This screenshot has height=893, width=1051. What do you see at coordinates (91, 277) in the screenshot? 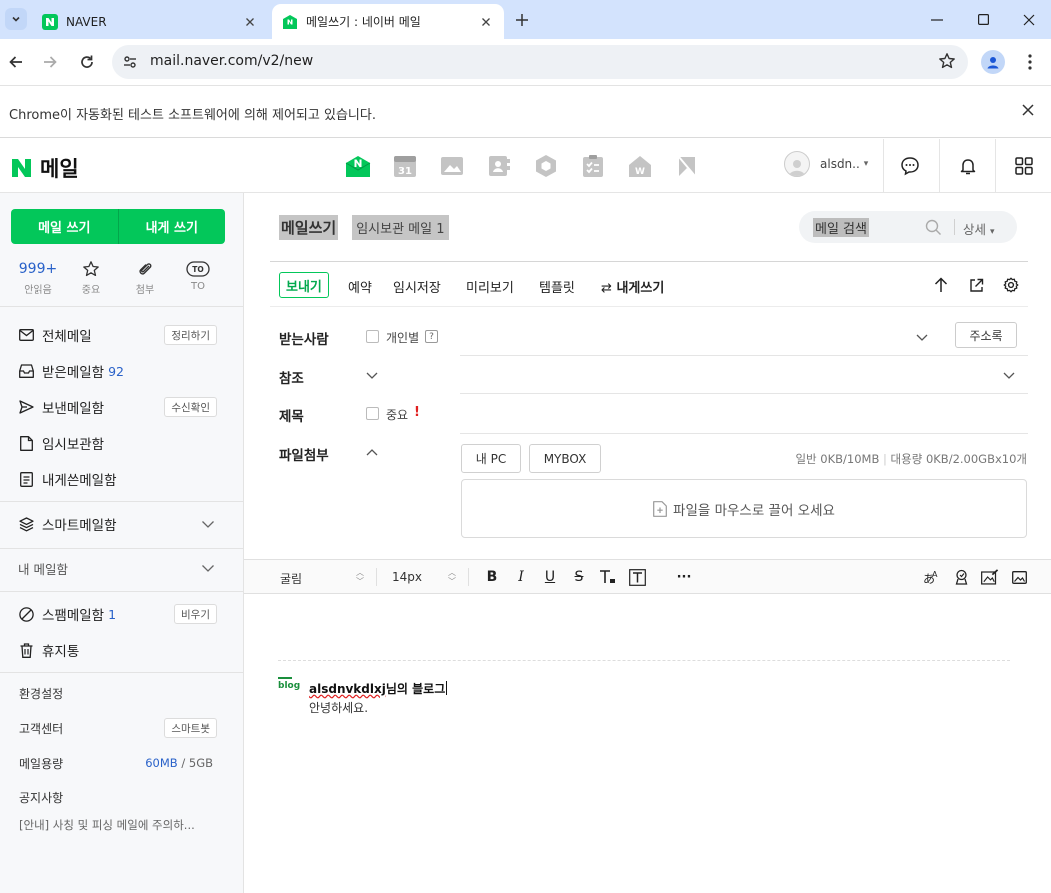
I see `quick-important: 중요` at bounding box center [91, 277].